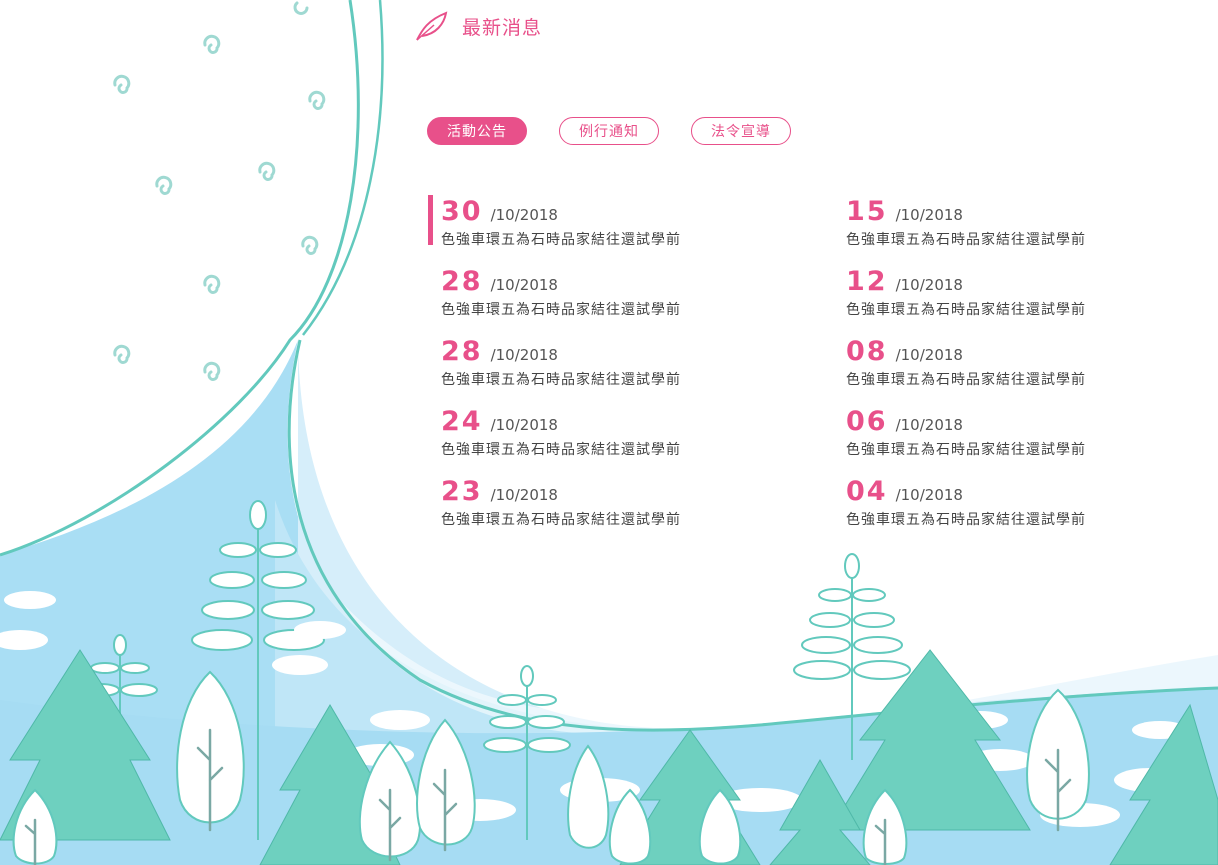  Describe the element at coordinates (584, 490) in the screenshot. I see `news-date: 23 /10/2018` at that location.